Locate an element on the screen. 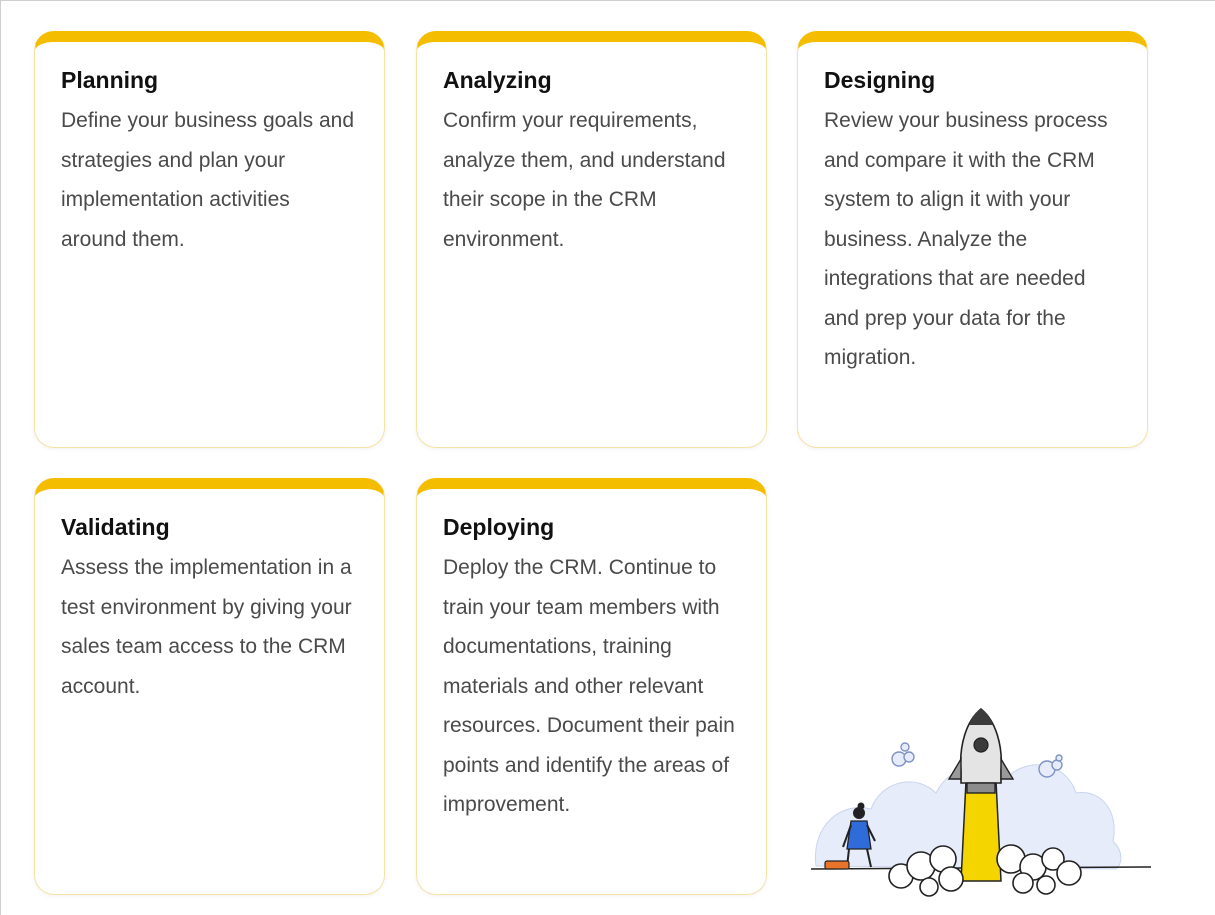  phase-title: Analyzing is located at coordinates (497, 80).